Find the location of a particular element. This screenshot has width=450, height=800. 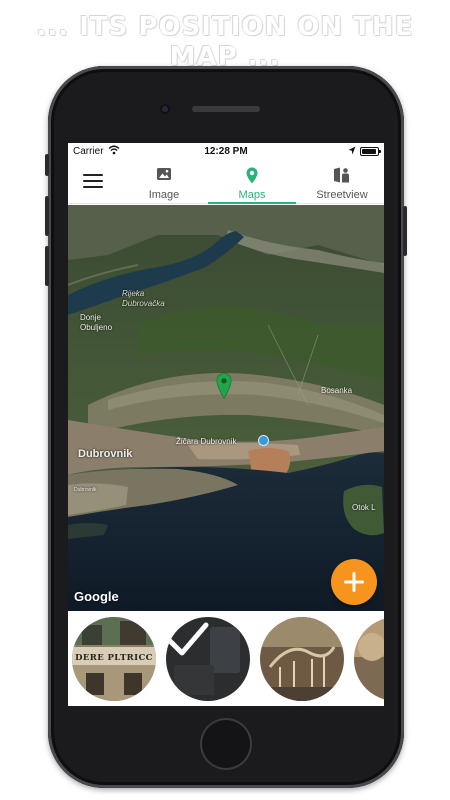

earpiece-speaker is located at coordinates (226, 109).